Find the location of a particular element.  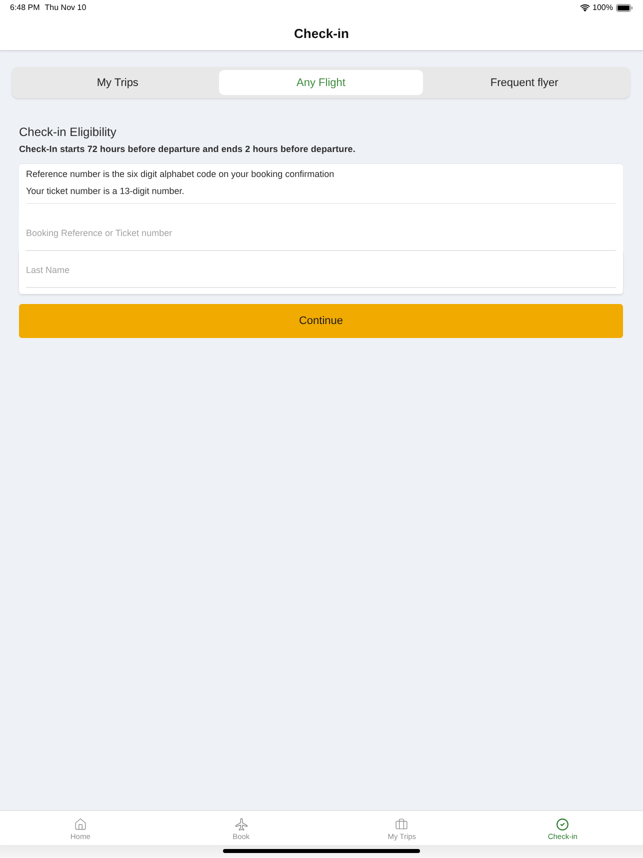

wifi-icon is located at coordinates (585, 8).